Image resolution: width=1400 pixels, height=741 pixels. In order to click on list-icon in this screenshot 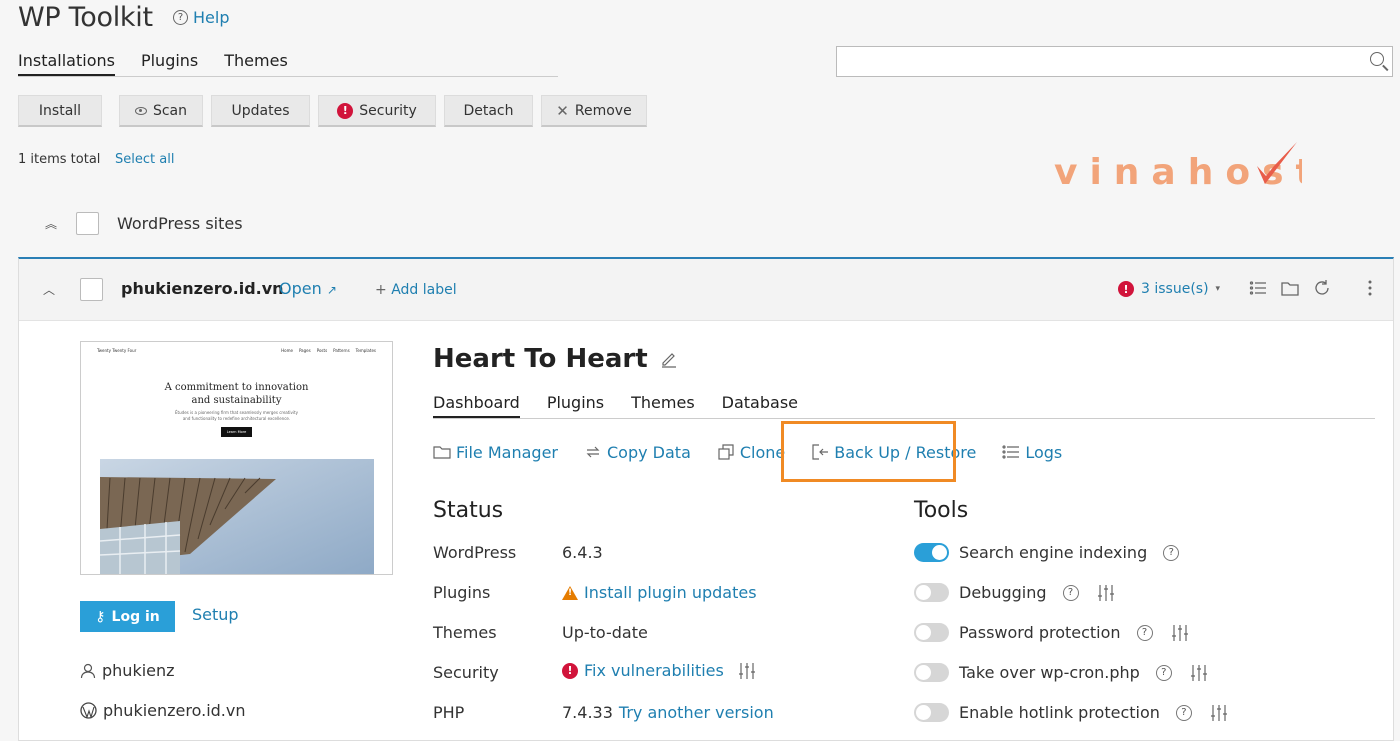, I will do `click(1258, 288)`.